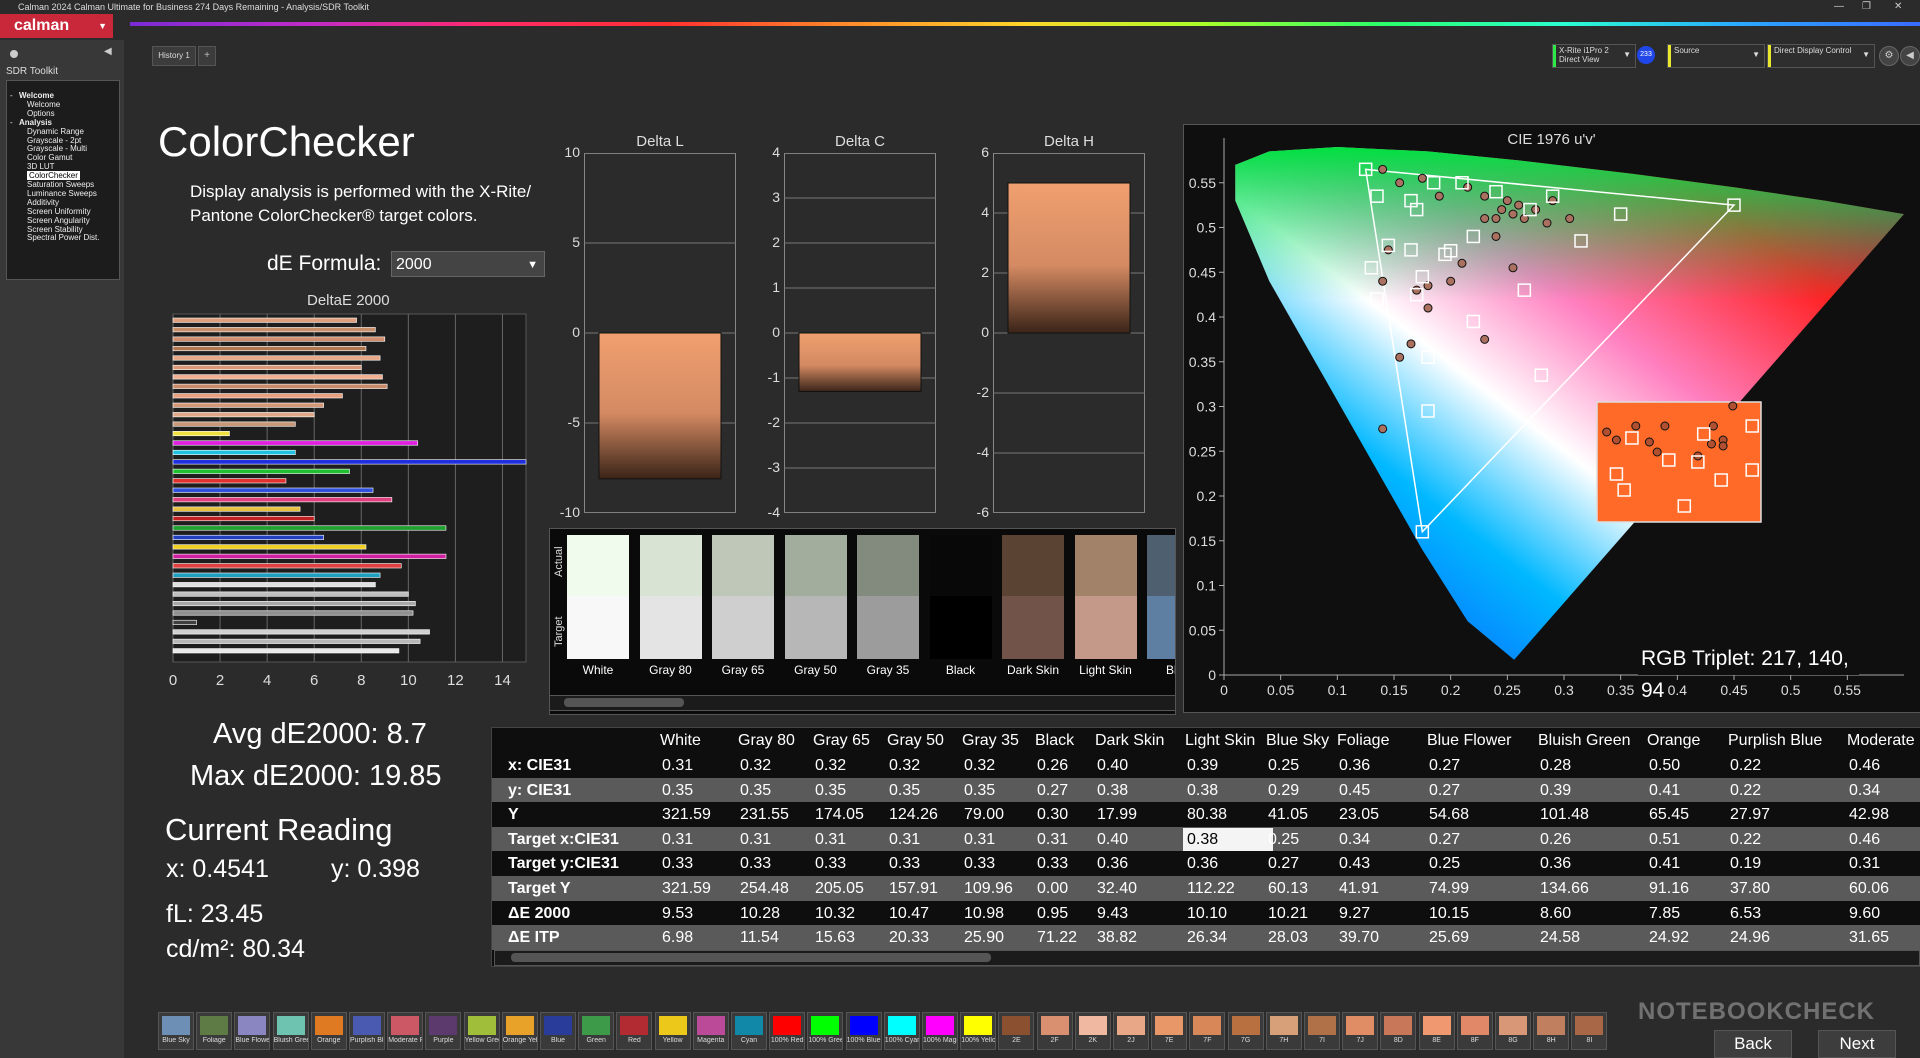  I want to click on color-tile: Purple, so click(443, 1031).